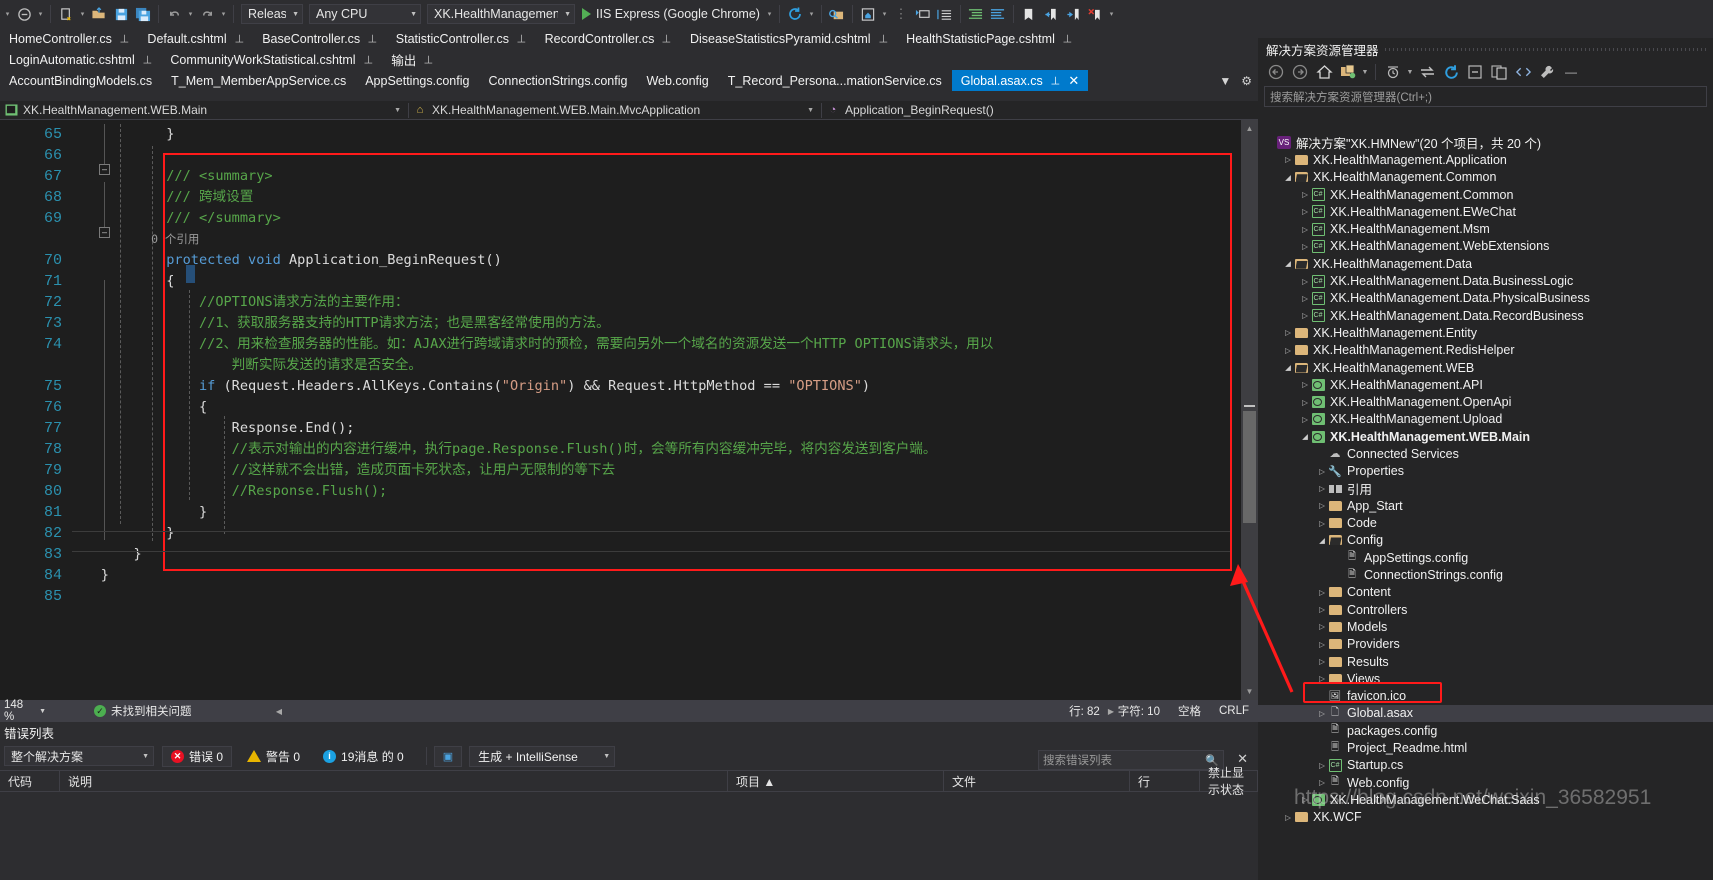 This screenshot has height=880, width=1713. I want to click on error-list-column-header: 代码, so click(30, 781).